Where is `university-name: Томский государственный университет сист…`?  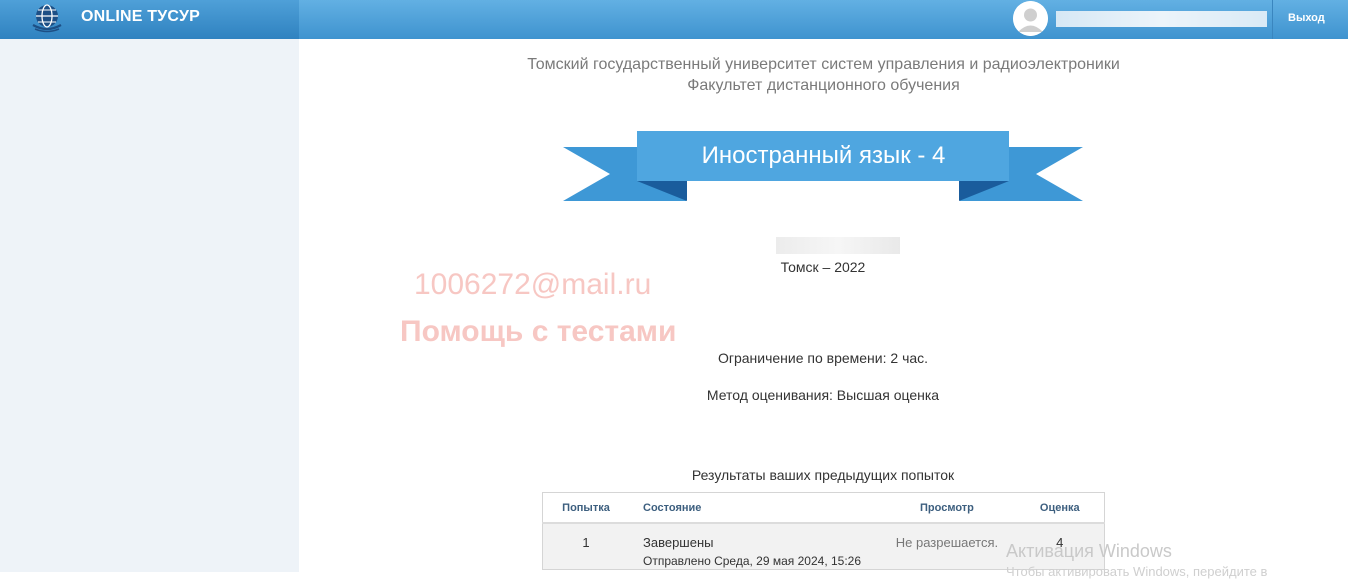
university-name: Томский государственный университет сист… is located at coordinates (823, 64).